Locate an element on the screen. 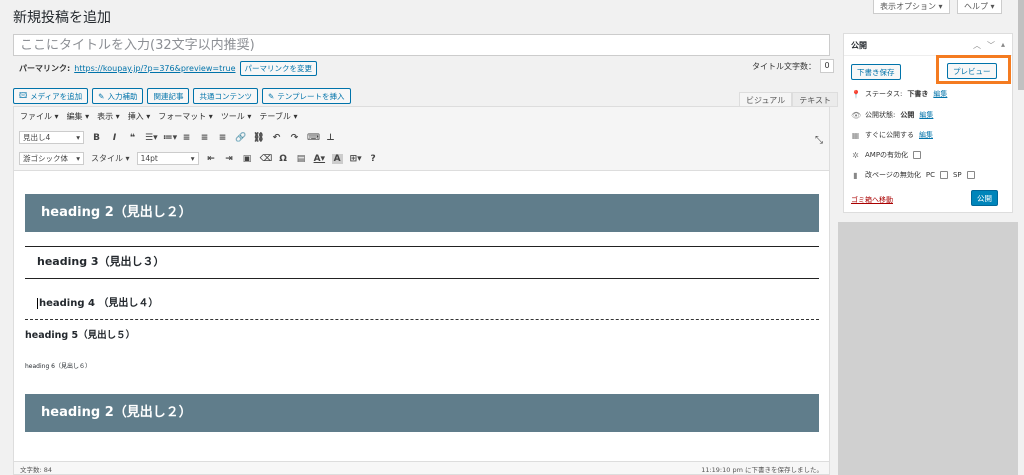  chevron-up-icon: ︿ is located at coordinates (977, 45).